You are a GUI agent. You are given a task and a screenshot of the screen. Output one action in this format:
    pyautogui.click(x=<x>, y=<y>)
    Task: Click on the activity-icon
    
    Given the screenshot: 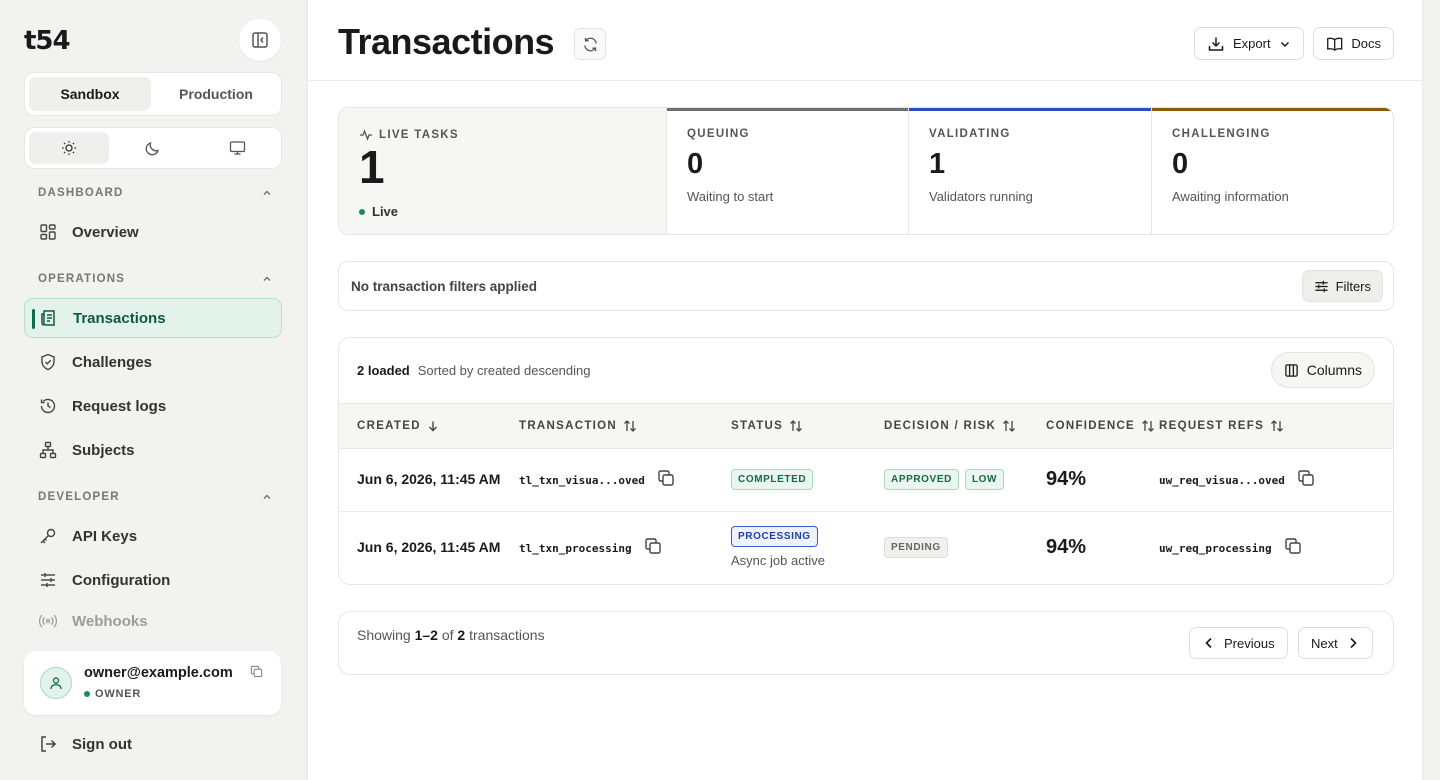 What is the action you would take?
    pyautogui.click(x=366, y=135)
    